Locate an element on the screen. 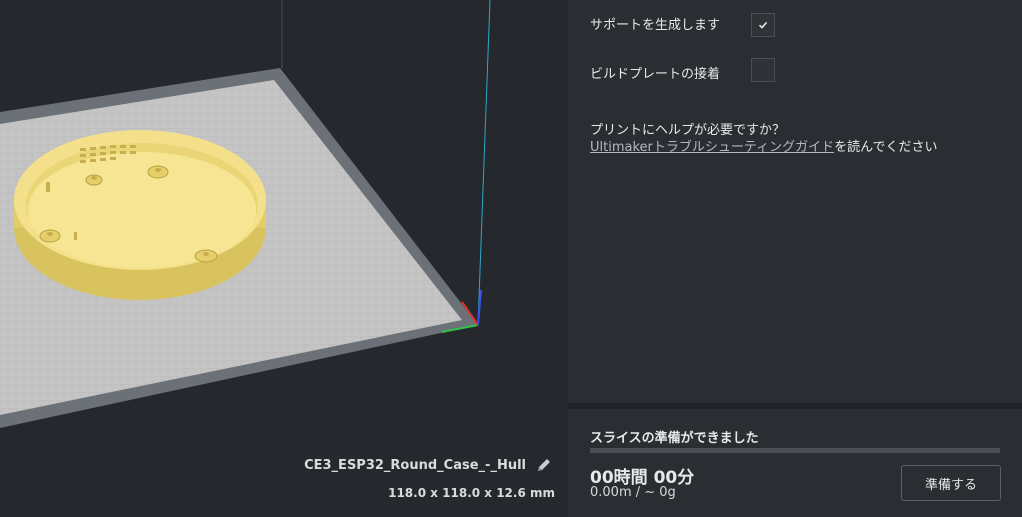 The width and height of the screenshot is (1022, 517). material-estimate: 0.00m / ~ 0g is located at coordinates (633, 492).